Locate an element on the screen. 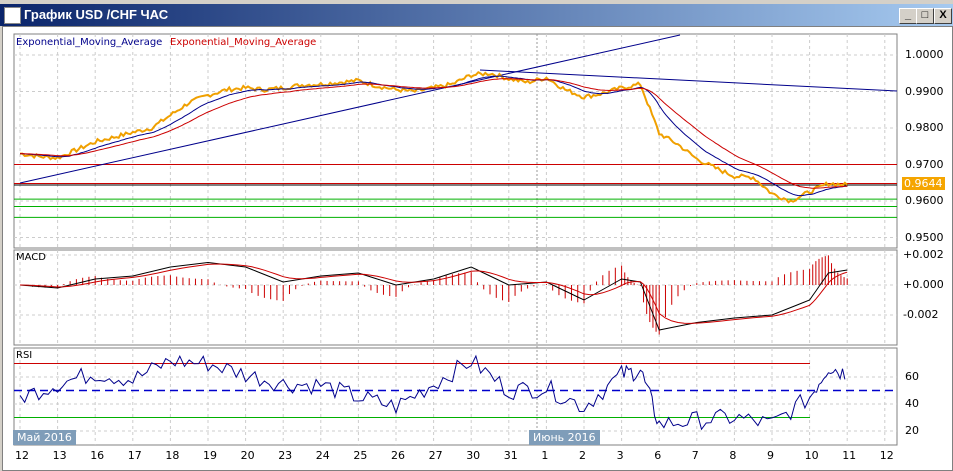  x-tick-label: 2 is located at coordinates (582, 455).